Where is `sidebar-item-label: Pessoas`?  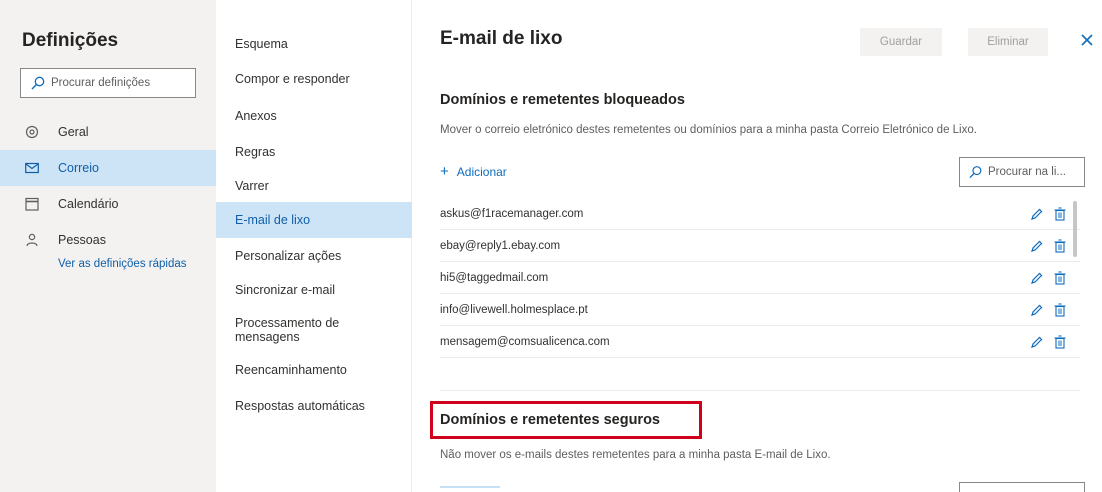
sidebar-item-label: Pessoas is located at coordinates (82, 240).